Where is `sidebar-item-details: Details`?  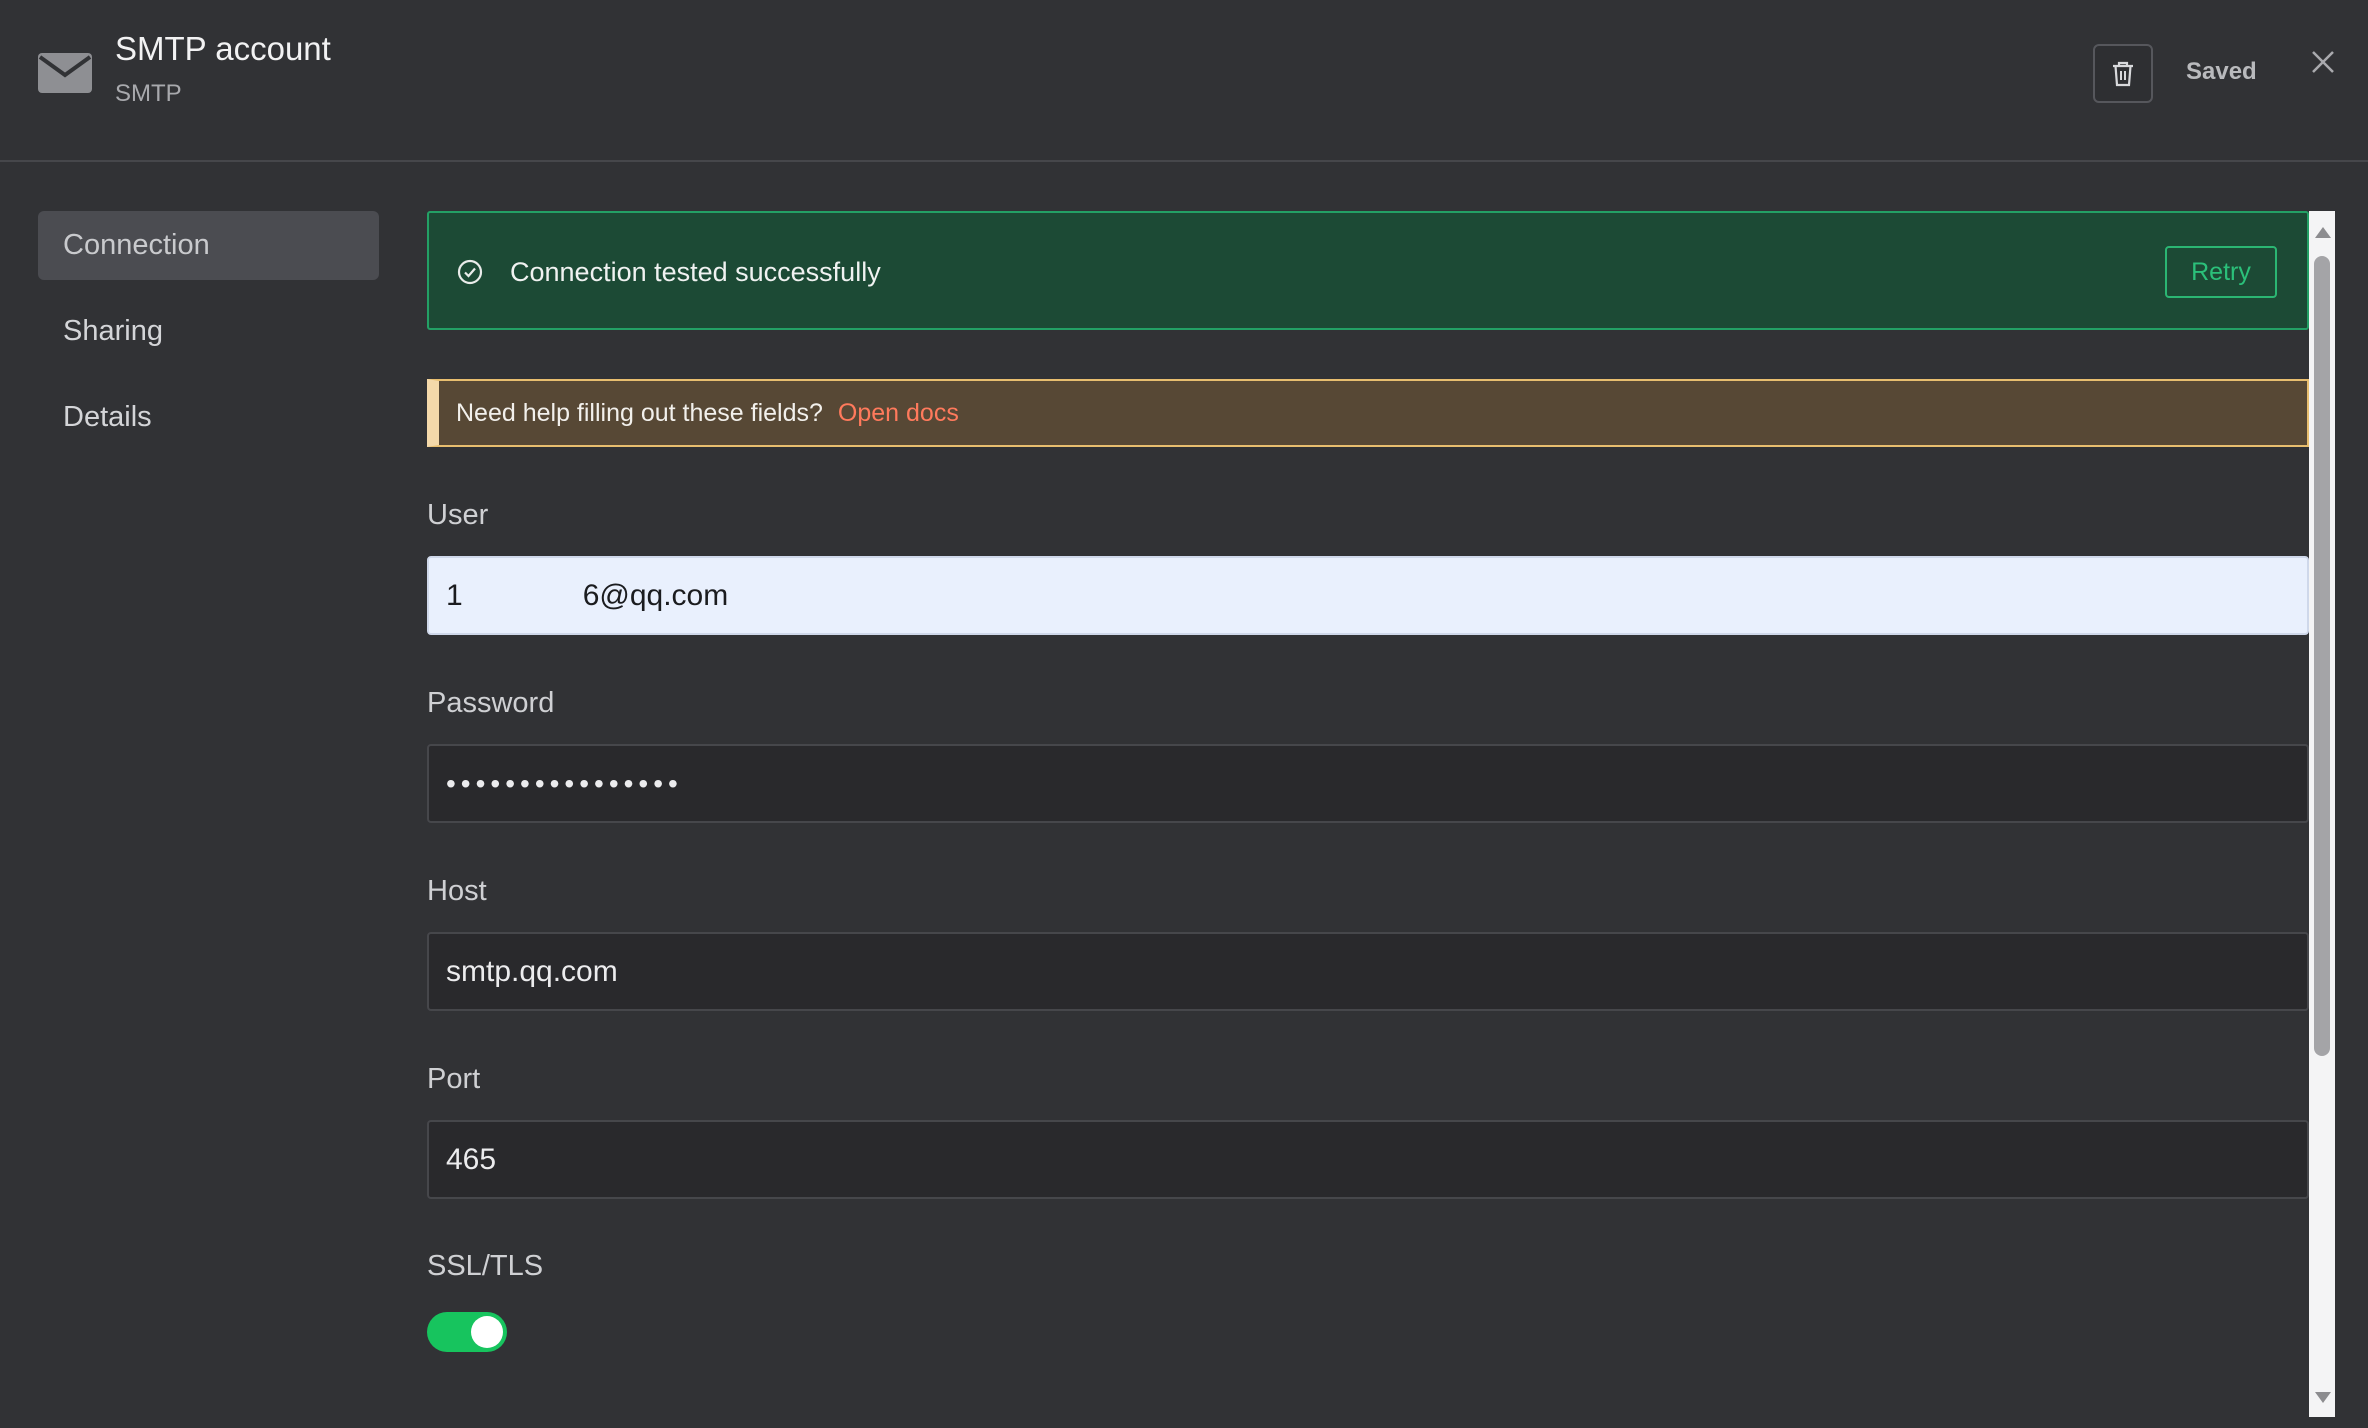 sidebar-item-details: Details is located at coordinates (208, 417).